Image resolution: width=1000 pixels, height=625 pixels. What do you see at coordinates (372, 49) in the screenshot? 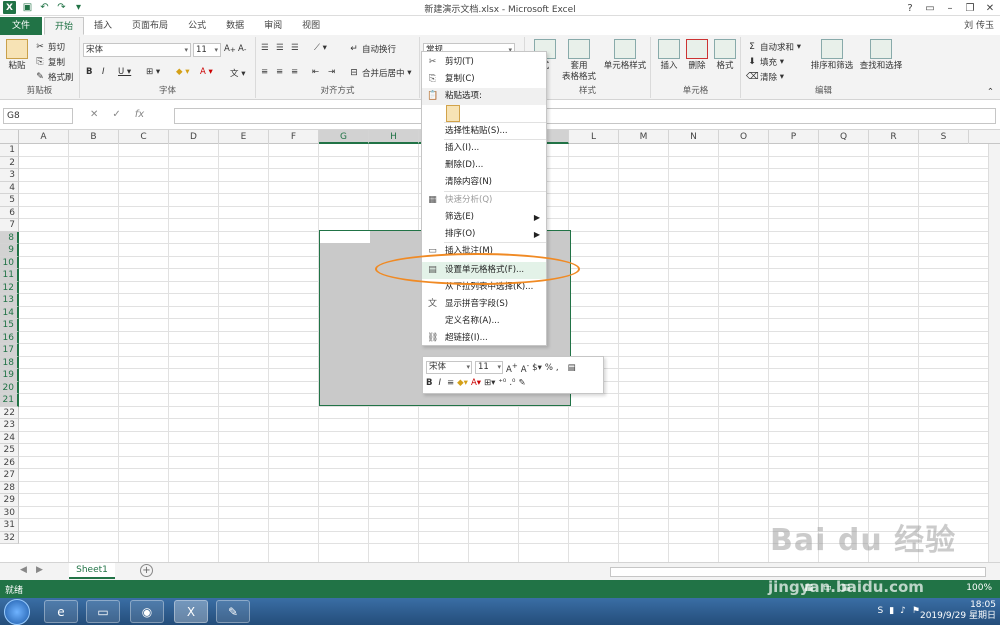
I see `wrap-text-button: ↵ 自动换行` at bounding box center [372, 49].